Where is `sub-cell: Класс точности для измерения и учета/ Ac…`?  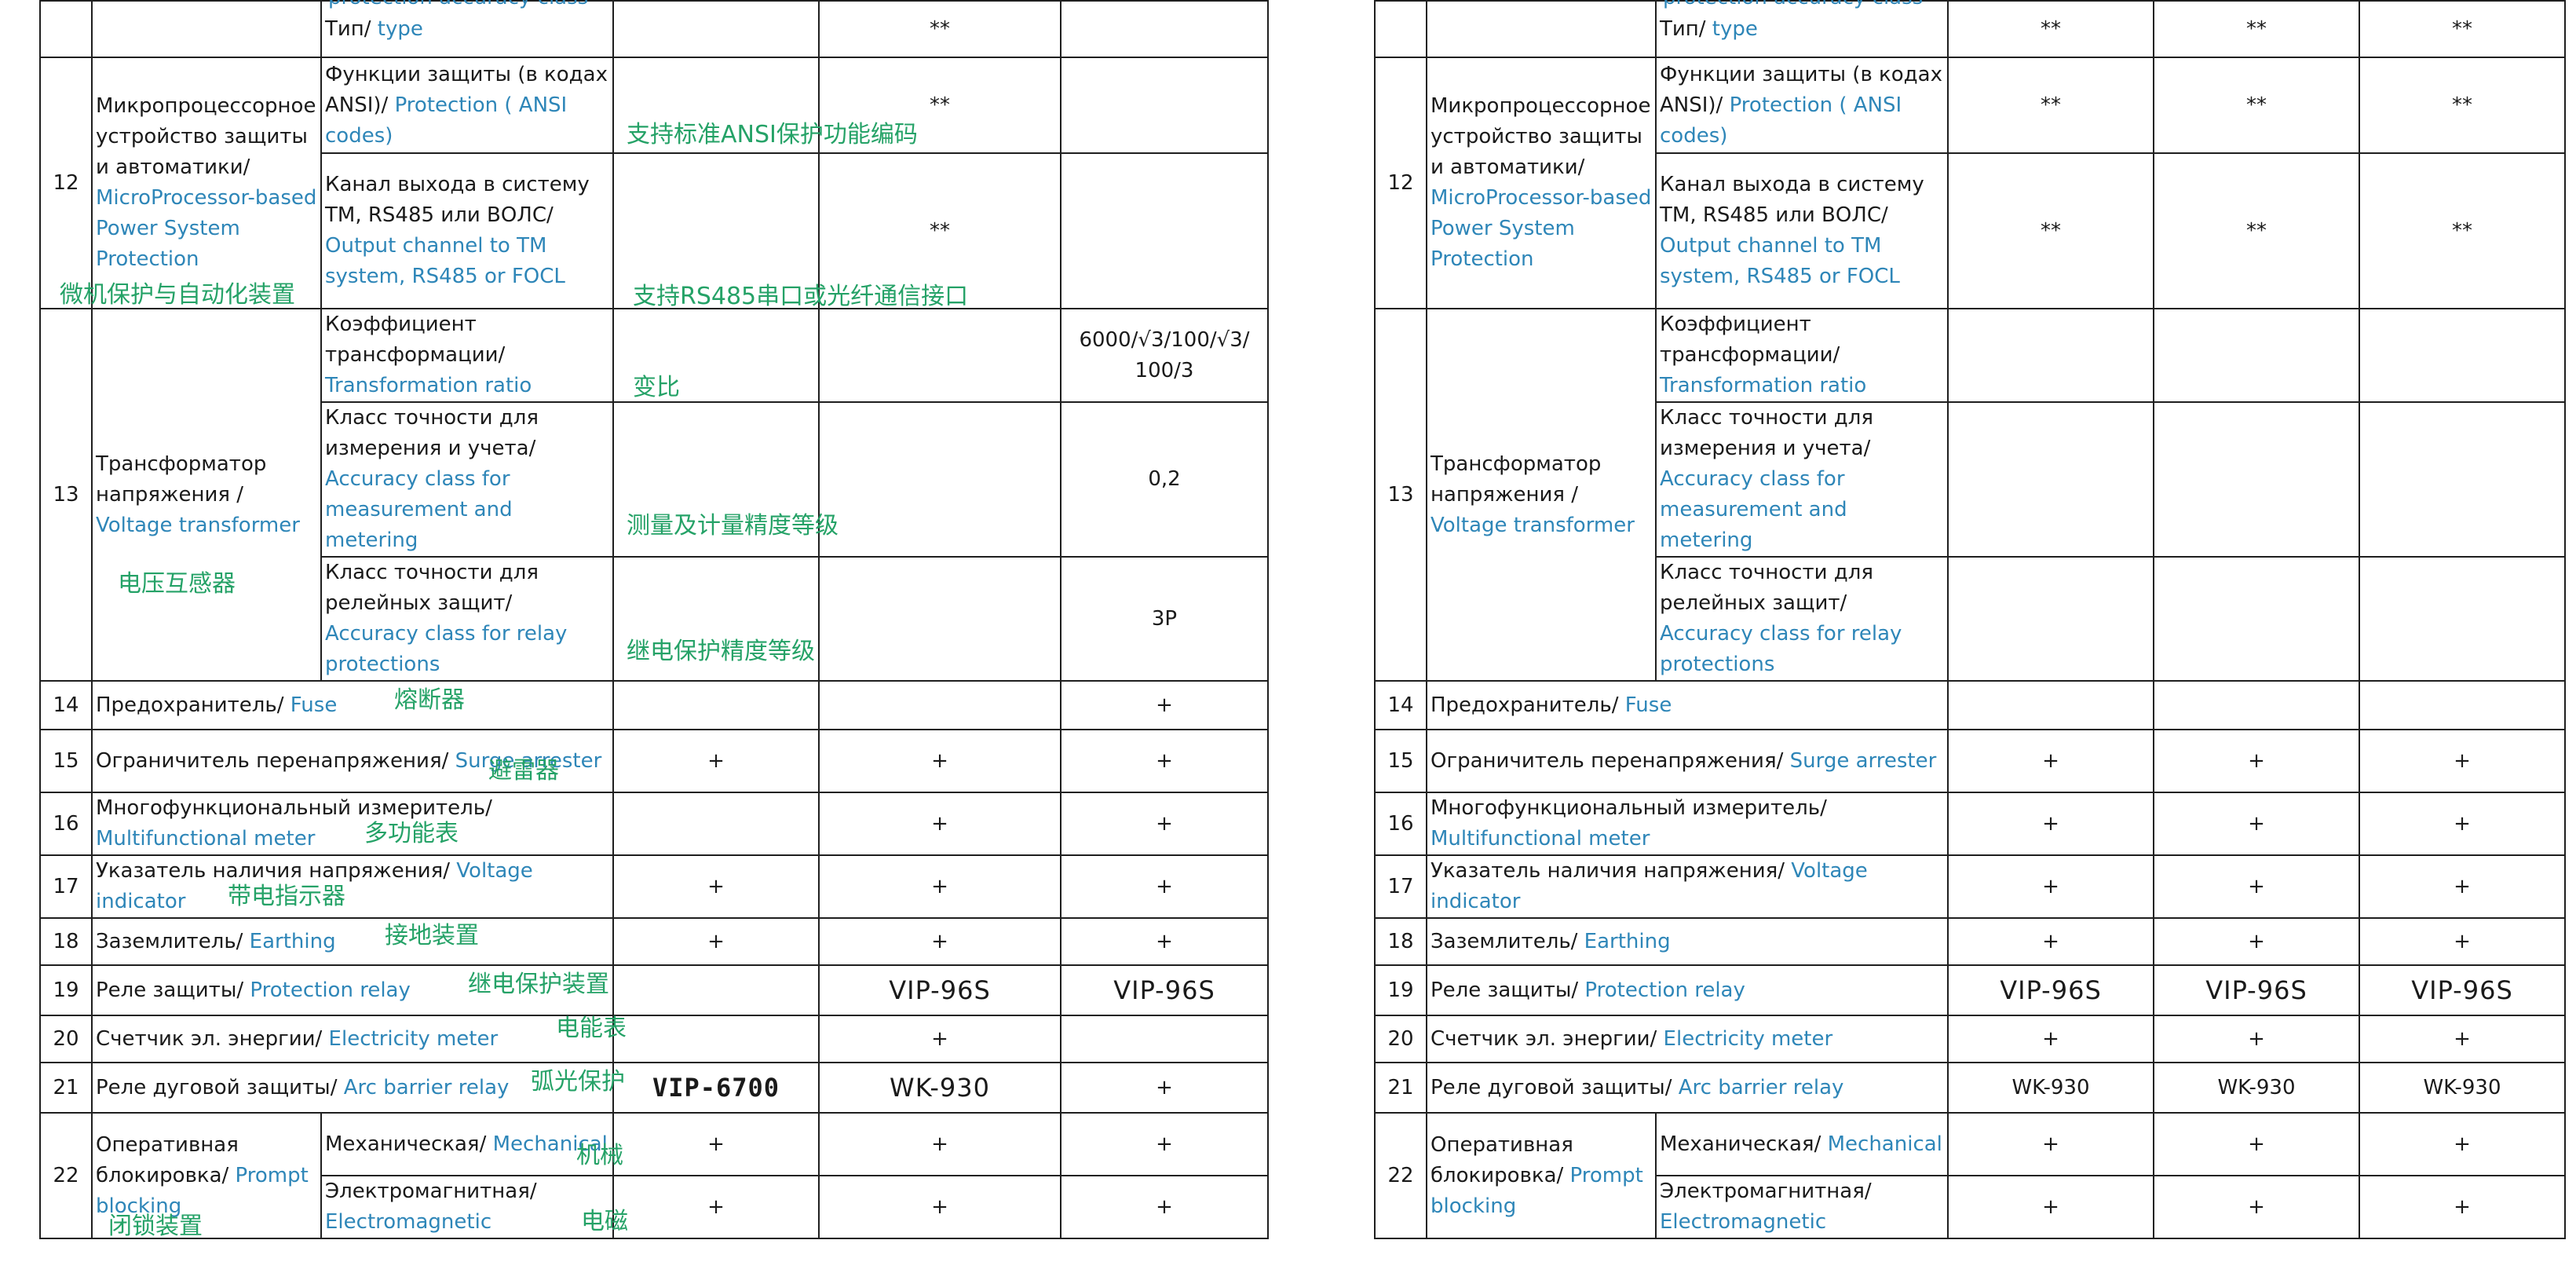
sub-cell: Класс точности для измерения и учета/ Ac… is located at coordinates (467, 480).